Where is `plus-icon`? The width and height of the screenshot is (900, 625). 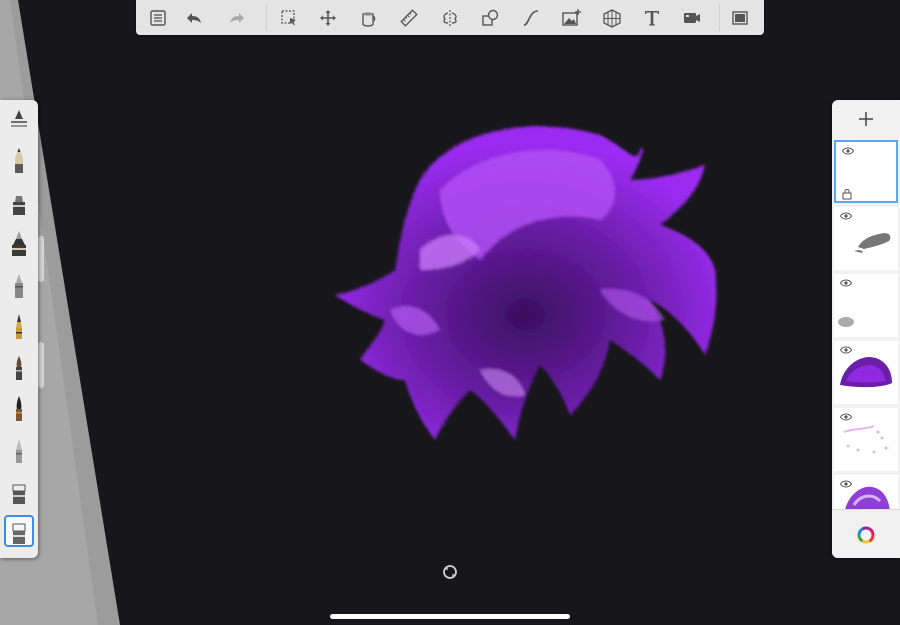 plus-icon is located at coordinates (866, 119).